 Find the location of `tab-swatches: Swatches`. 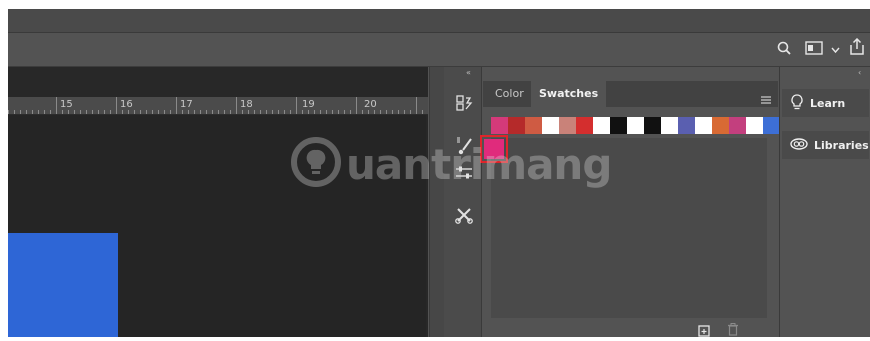

tab-swatches: Swatches is located at coordinates (569, 94).